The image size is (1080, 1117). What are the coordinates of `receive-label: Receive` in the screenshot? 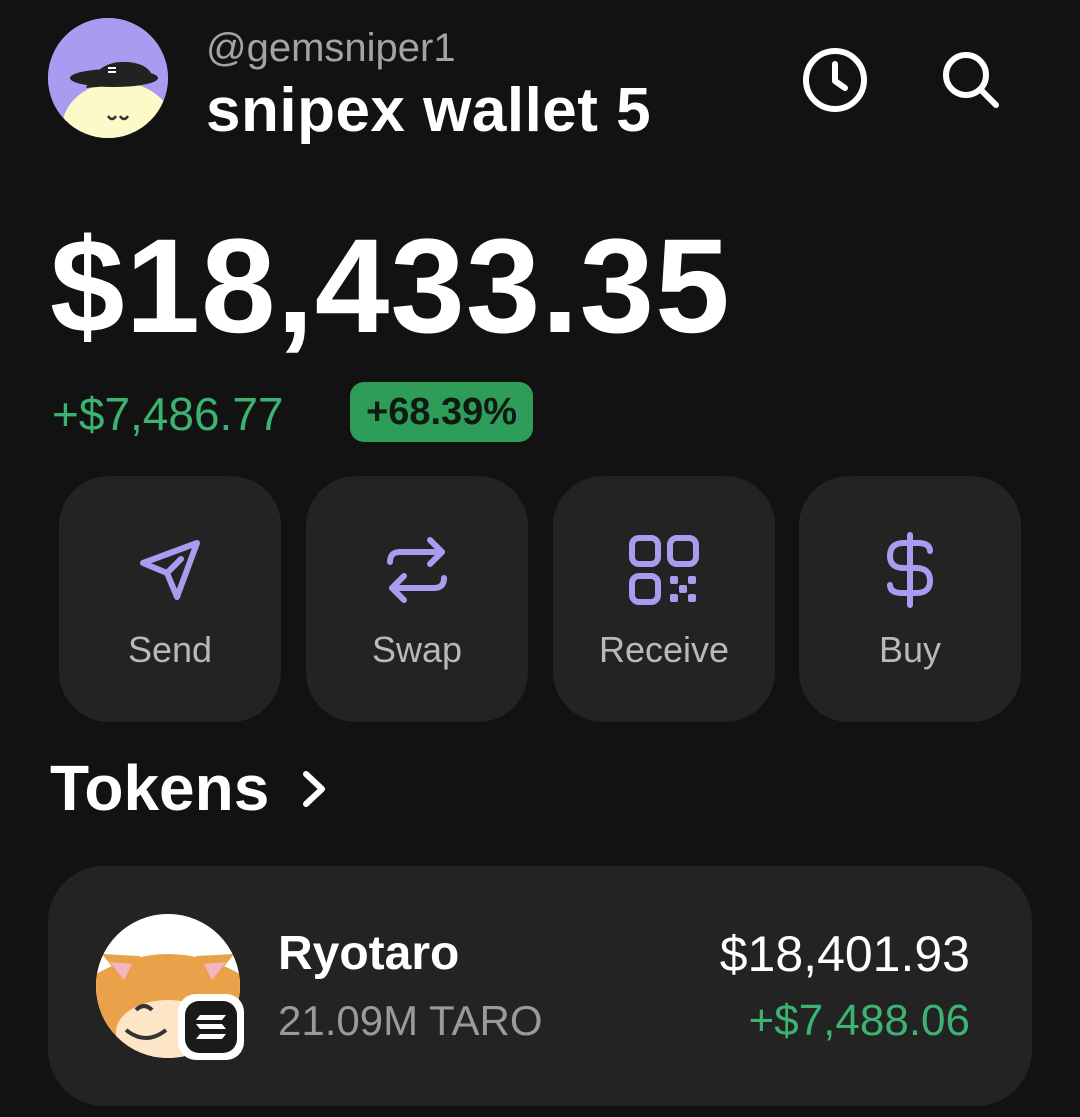 It's located at (664, 649).